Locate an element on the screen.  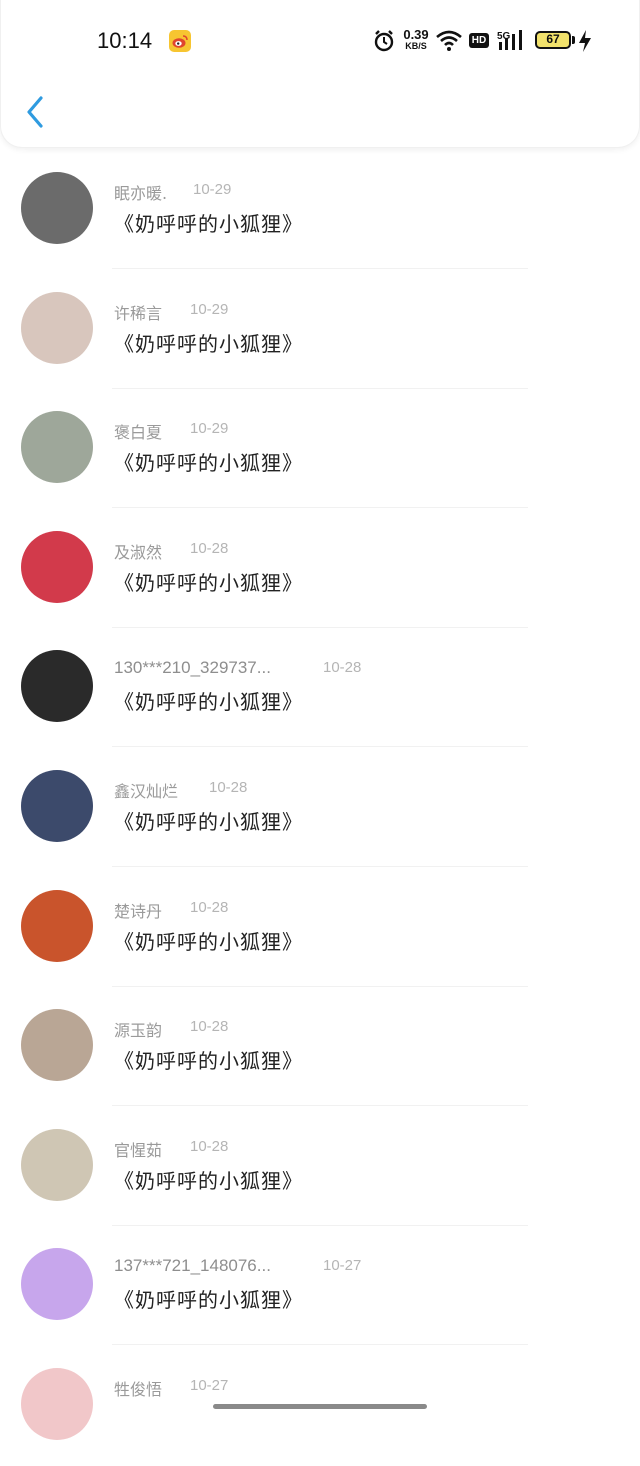
top-header: 10:14 0.39 KB/S HD 5G 67 is located at coordinates (320, 74).